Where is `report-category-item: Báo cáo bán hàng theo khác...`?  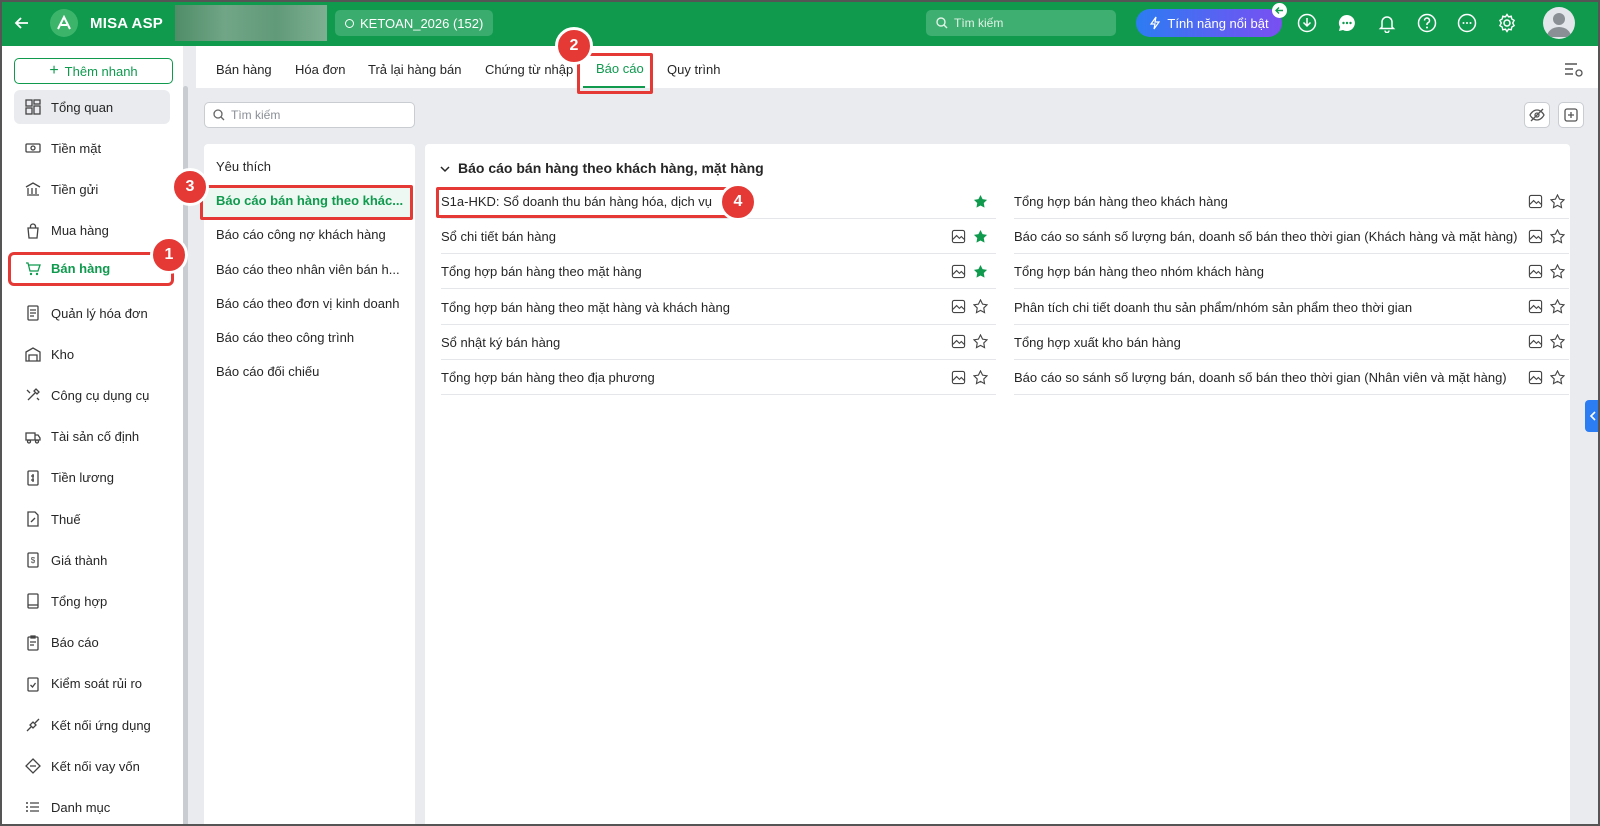
report-category-item: Báo cáo bán hàng theo khác... is located at coordinates (310, 201).